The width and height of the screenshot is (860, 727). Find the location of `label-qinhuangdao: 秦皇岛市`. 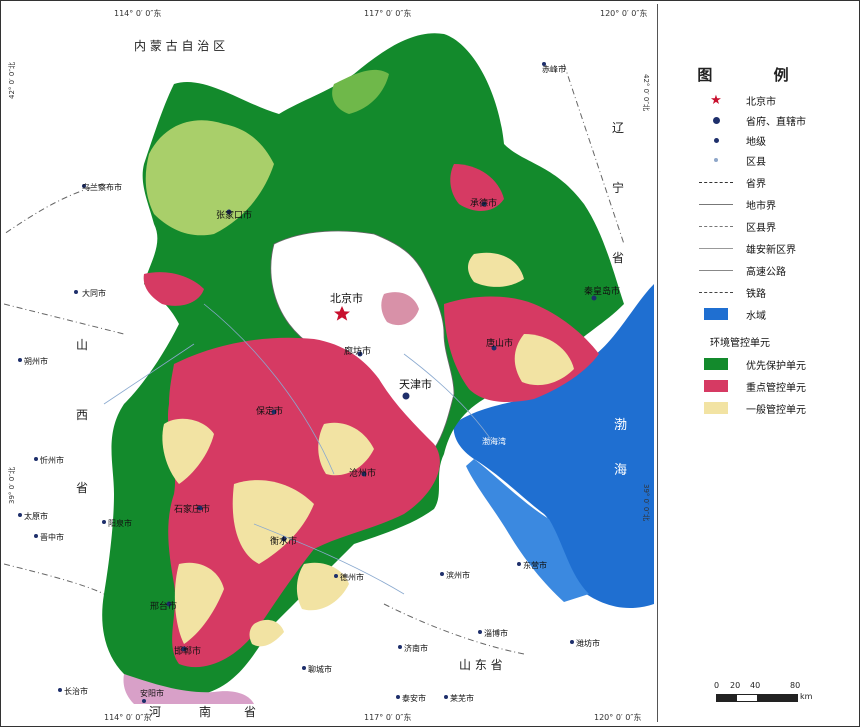

label-qinhuangdao: 秦皇岛市 is located at coordinates (602, 291).